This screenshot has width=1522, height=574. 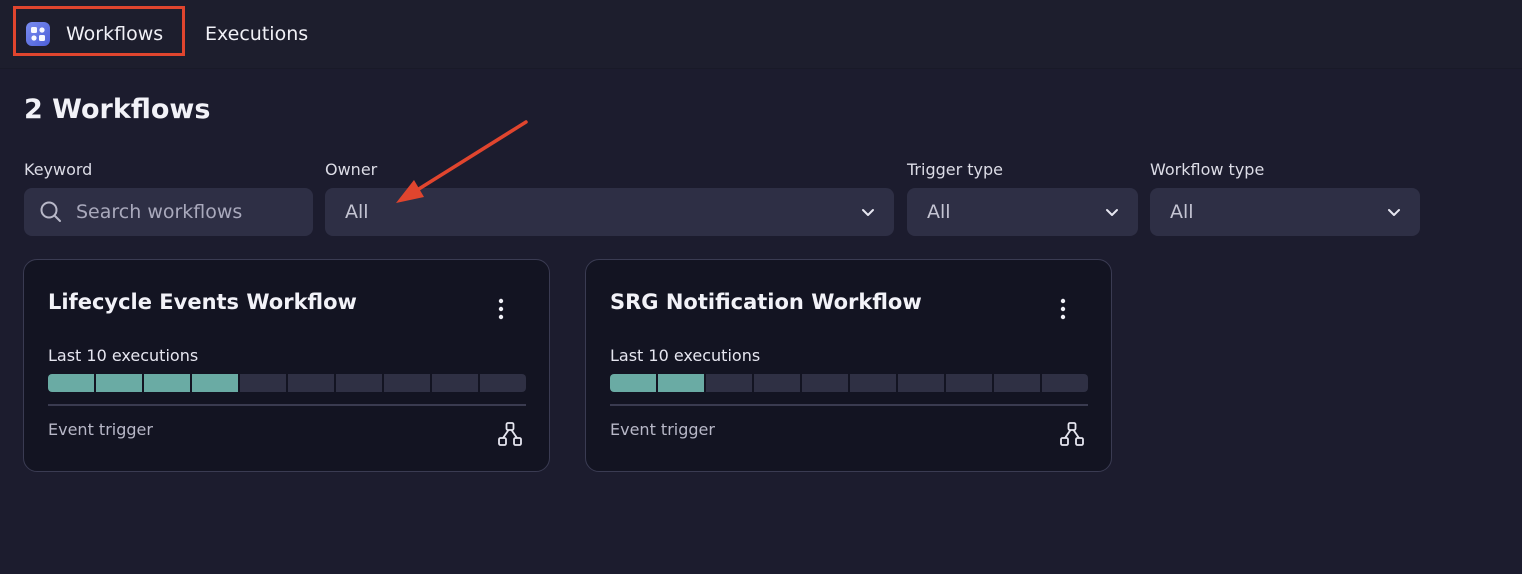 I want to click on workflow-card-title: SRG Notification Workflow, so click(x=766, y=302).